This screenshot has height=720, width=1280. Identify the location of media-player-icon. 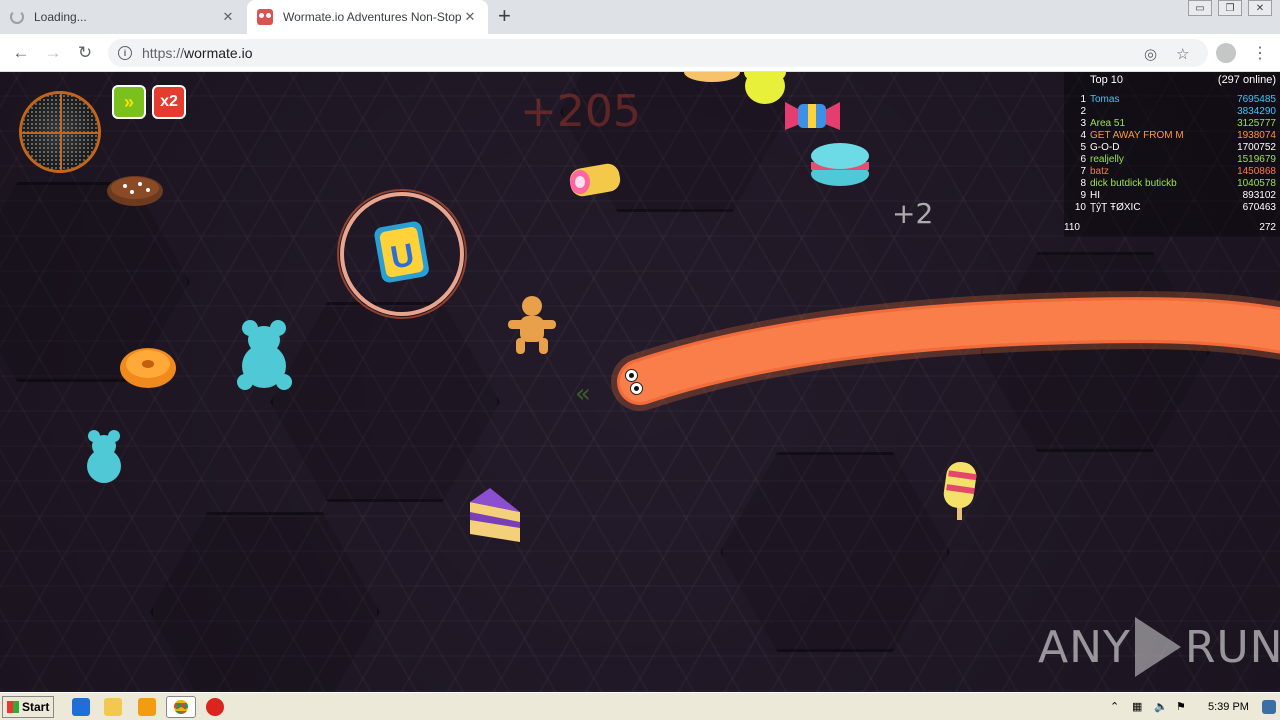
(147, 707).